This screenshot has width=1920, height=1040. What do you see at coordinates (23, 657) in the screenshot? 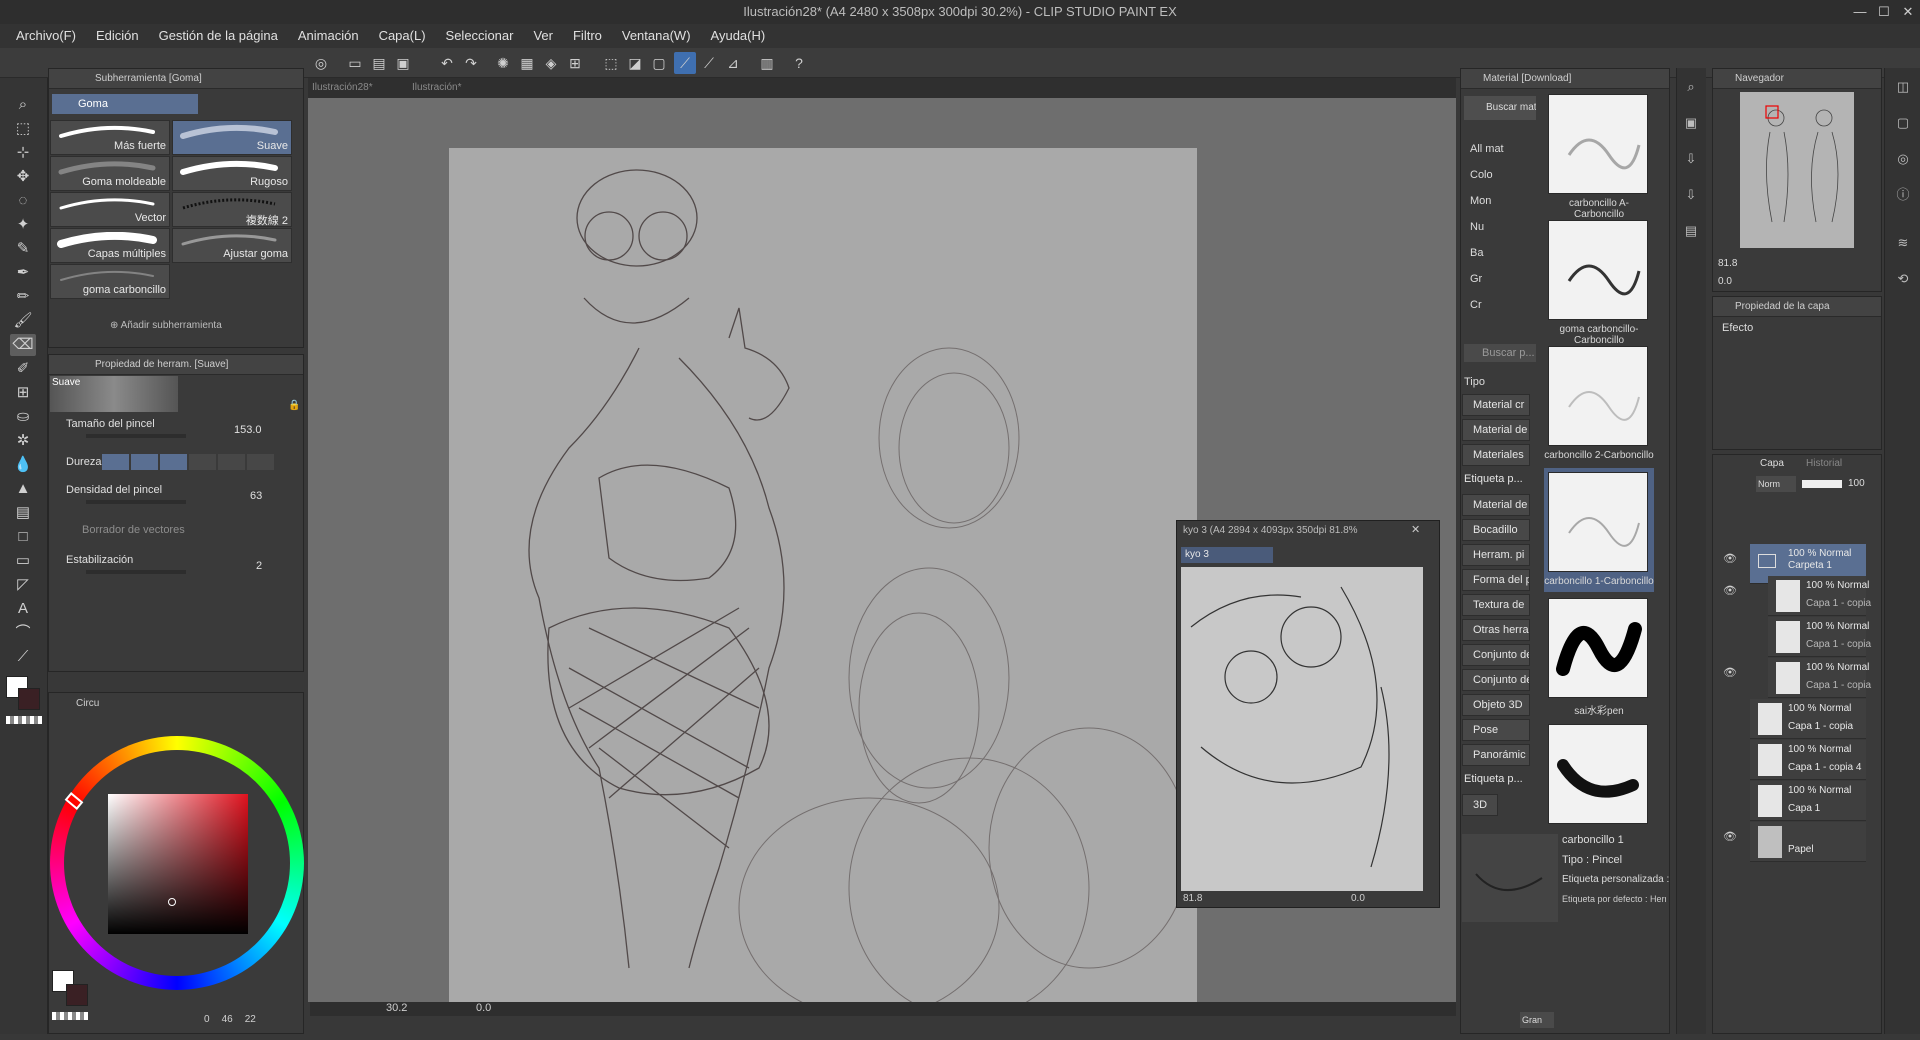
I see `correct-line-tool-icon: ⟋` at bounding box center [23, 657].